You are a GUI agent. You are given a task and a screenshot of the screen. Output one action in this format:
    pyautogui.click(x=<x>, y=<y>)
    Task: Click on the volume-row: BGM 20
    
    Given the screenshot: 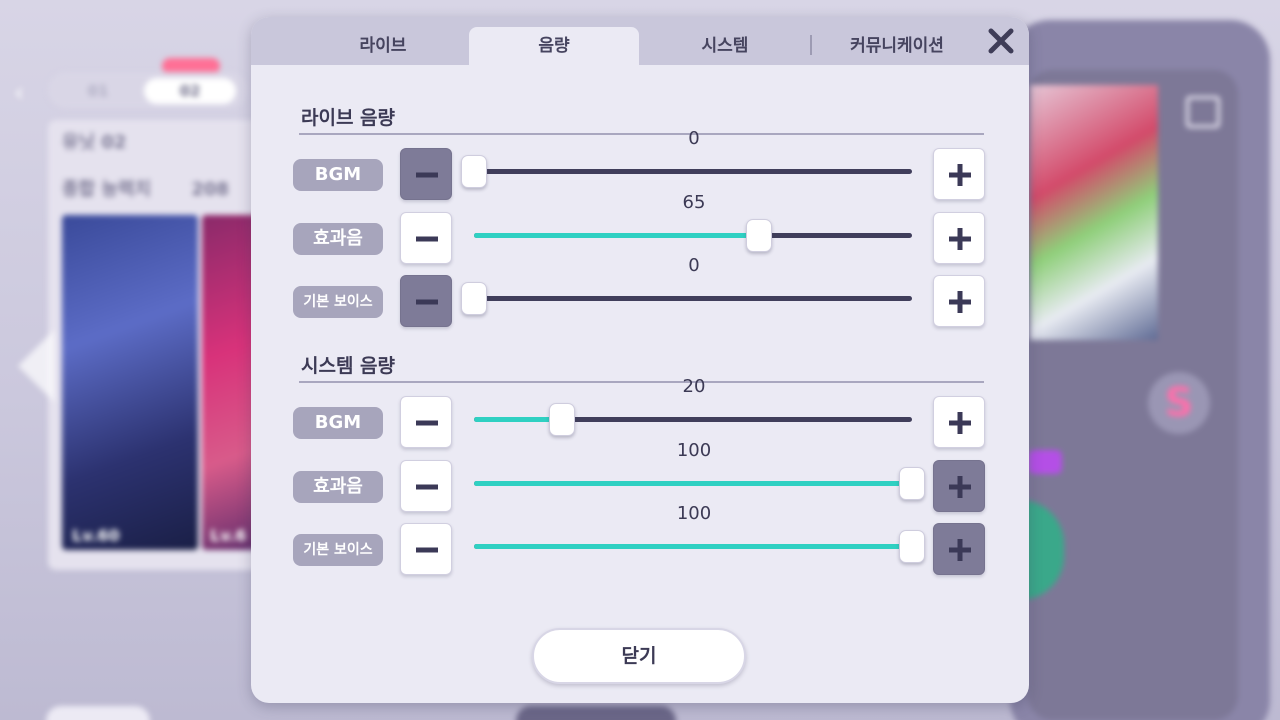 What is the action you would take?
    pyautogui.click(x=640, y=414)
    